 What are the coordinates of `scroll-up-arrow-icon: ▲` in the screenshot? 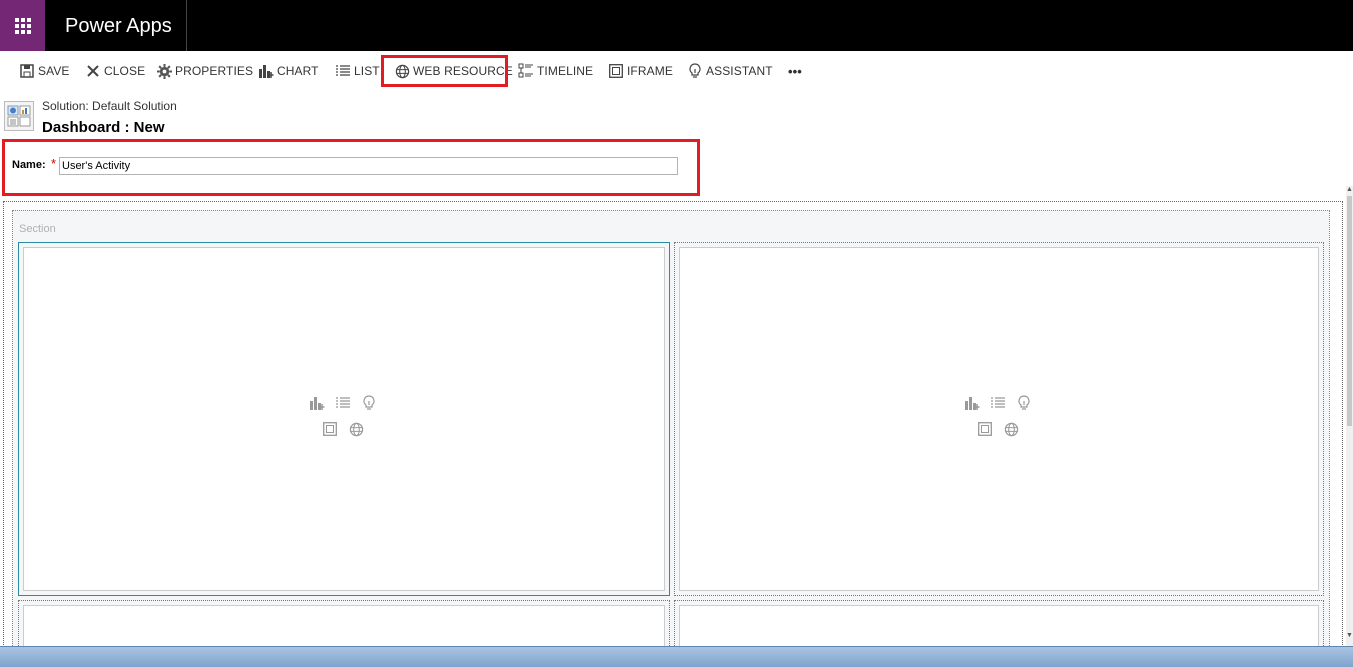 It's located at (1349, 189).